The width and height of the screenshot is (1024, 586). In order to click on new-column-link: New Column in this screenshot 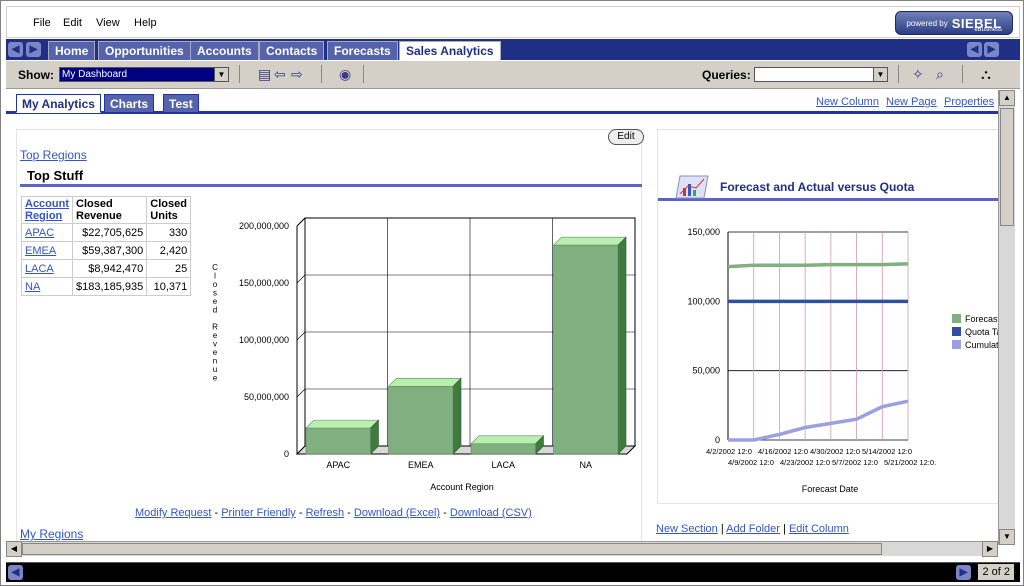, I will do `click(847, 102)`.